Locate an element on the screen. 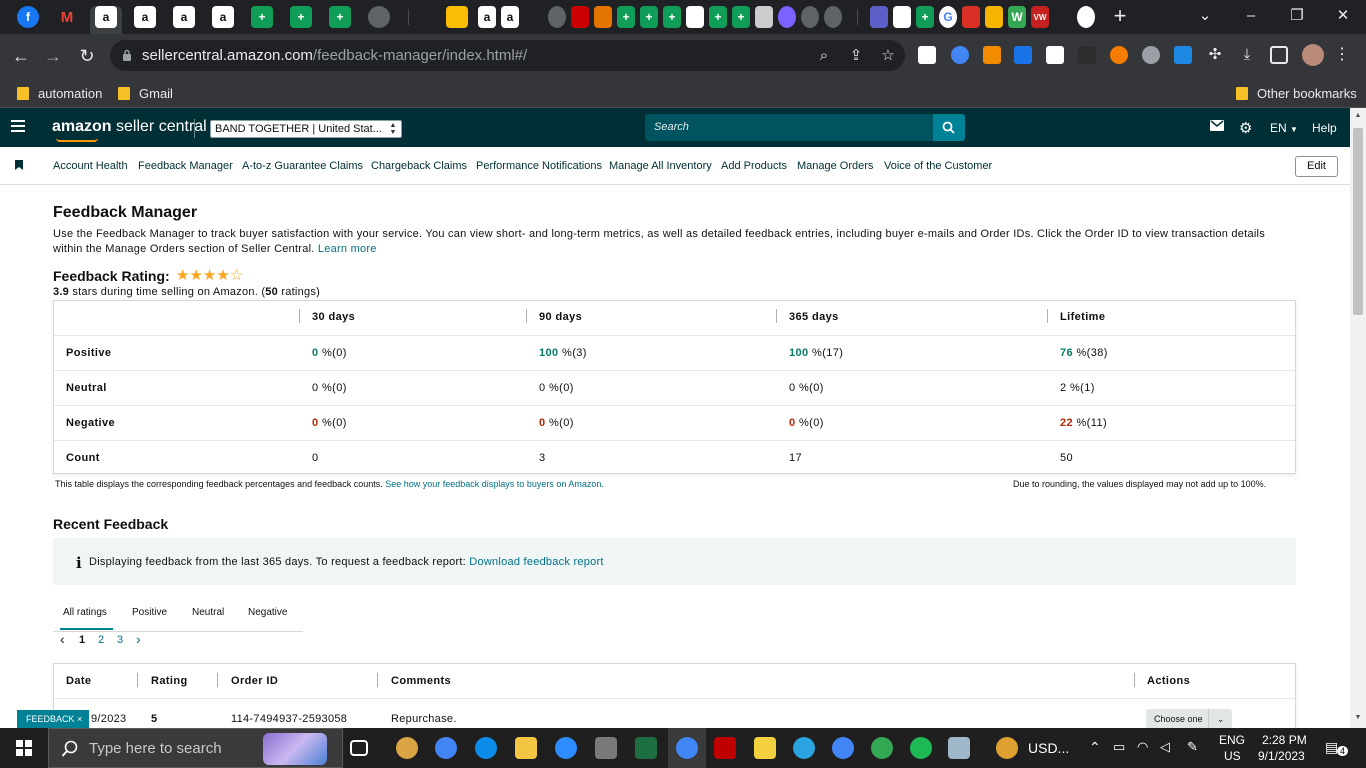  scroll-thumb is located at coordinates (1358, 221).